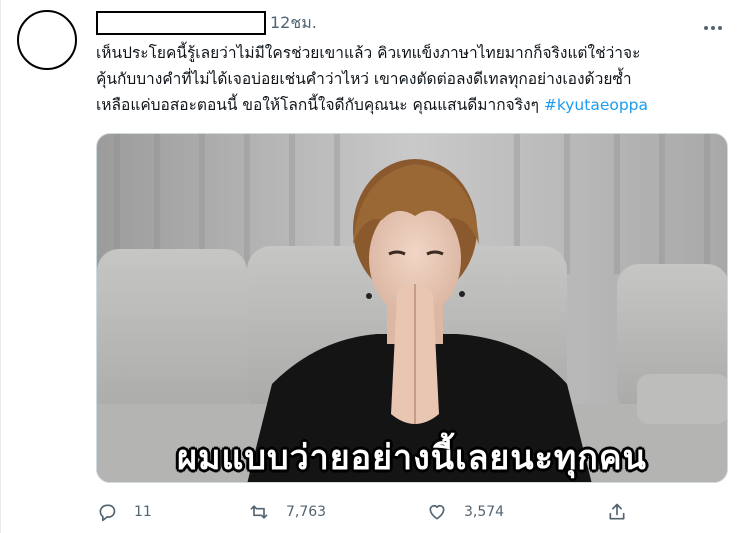 The height and width of the screenshot is (533, 745). I want to click on video-subtitle-text: ผมแบบว่ายอย่างนี้เลยนะทุกคน, so click(412, 458).